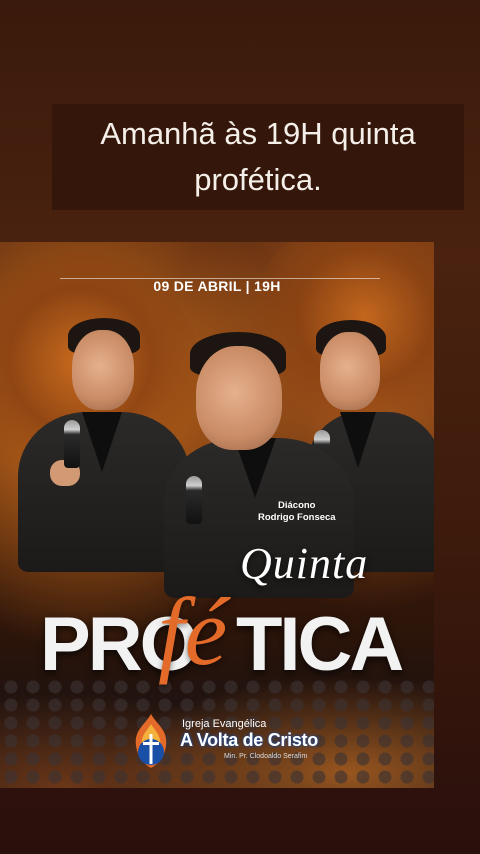 The height and width of the screenshot is (854, 480). Describe the element at coordinates (151, 741) in the screenshot. I see `church-emblem-icon` at that location.